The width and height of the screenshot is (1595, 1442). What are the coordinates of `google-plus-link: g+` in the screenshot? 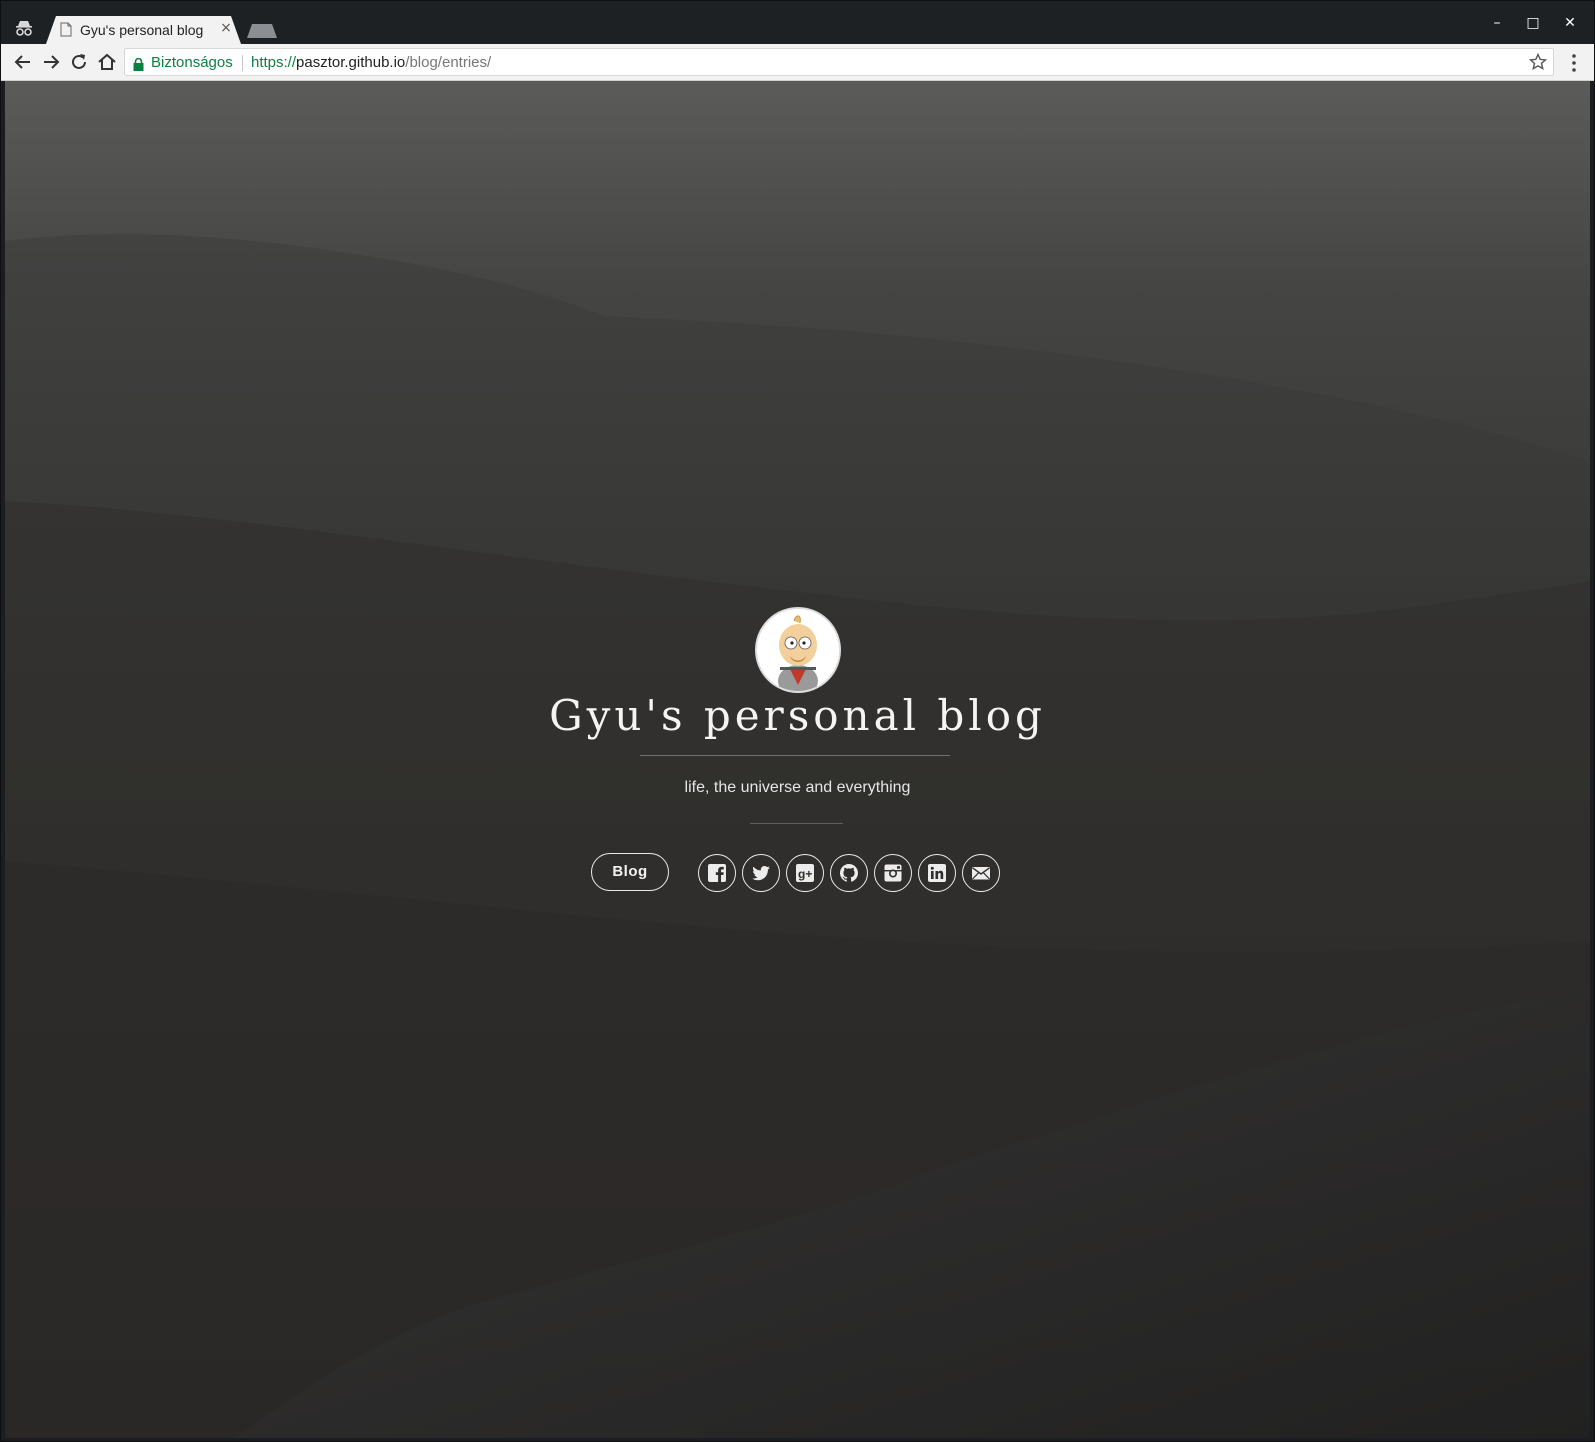 It's located at (805, 873).